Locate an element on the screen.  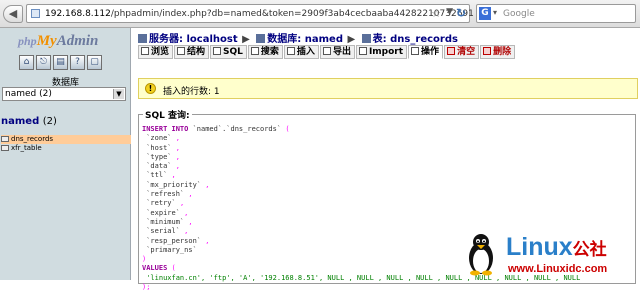
history-dropdown-icon: ▼ is located at coordinates (449, 12).